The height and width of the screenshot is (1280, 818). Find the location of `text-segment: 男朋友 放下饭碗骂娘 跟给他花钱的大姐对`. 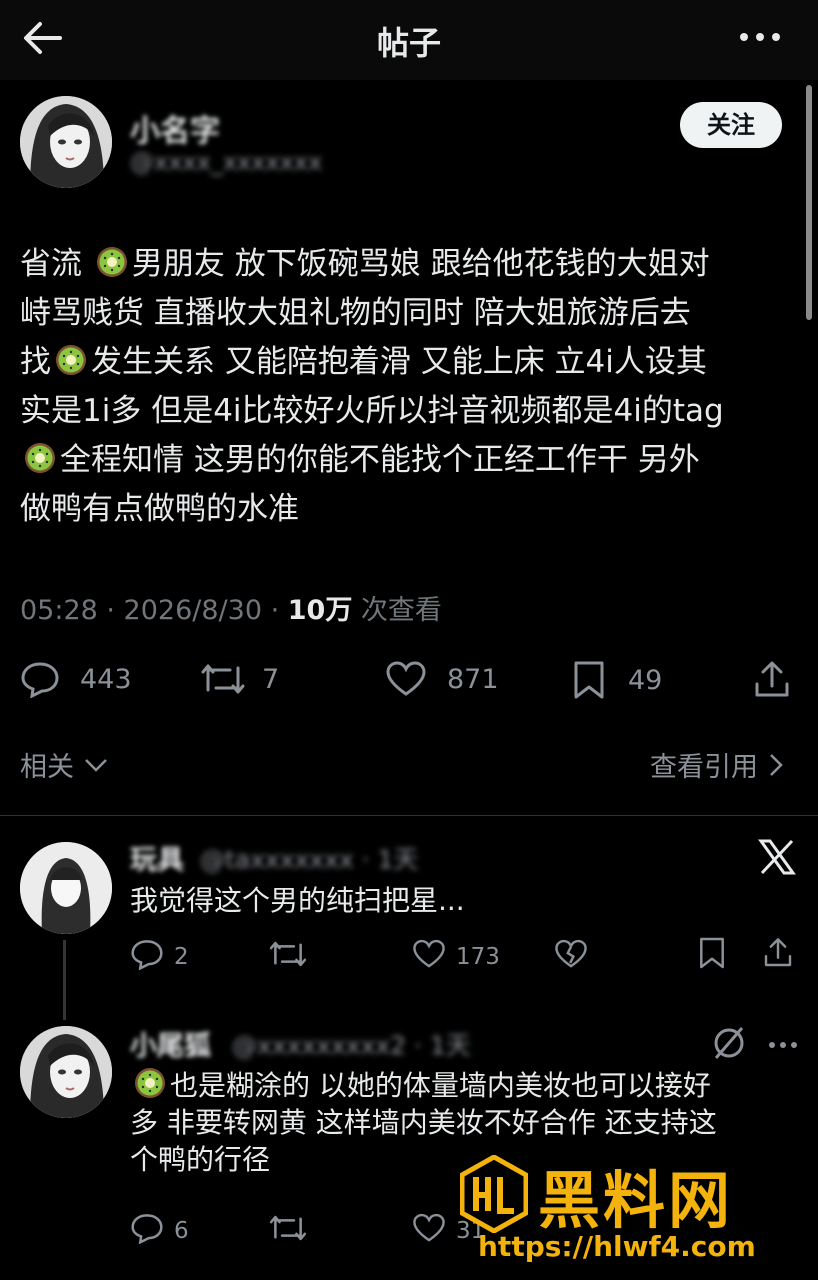

text-segment: 男朋友 放下饭碗骂娘 跟给他花钱的大姐对 is located at coordinates (420, 264).